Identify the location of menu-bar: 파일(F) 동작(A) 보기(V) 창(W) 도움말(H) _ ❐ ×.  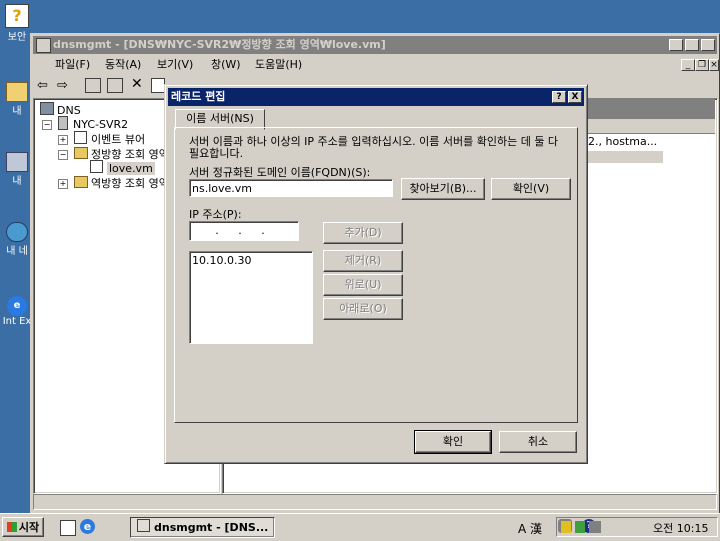
(376, 65).